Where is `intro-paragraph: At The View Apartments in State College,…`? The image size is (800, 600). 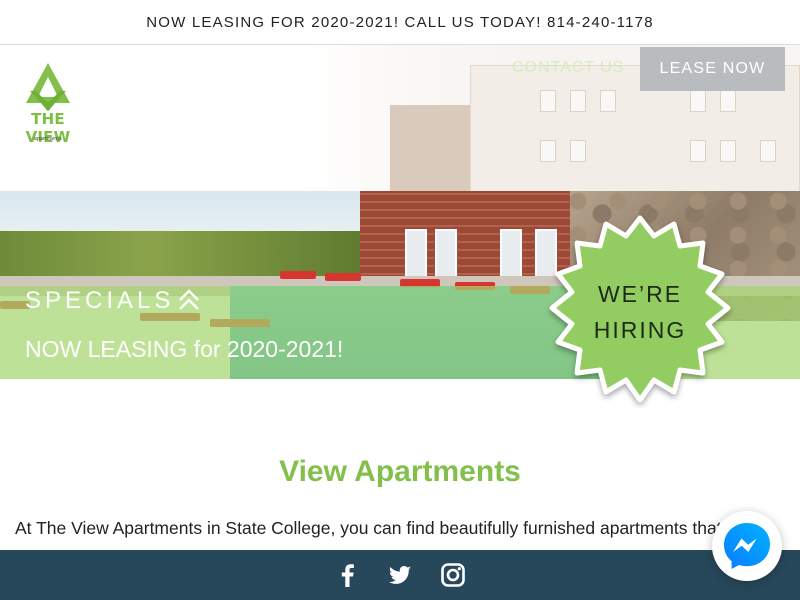 intro-paragraph: At The View Apartments in State College,… is located at coordinates (368, 528).